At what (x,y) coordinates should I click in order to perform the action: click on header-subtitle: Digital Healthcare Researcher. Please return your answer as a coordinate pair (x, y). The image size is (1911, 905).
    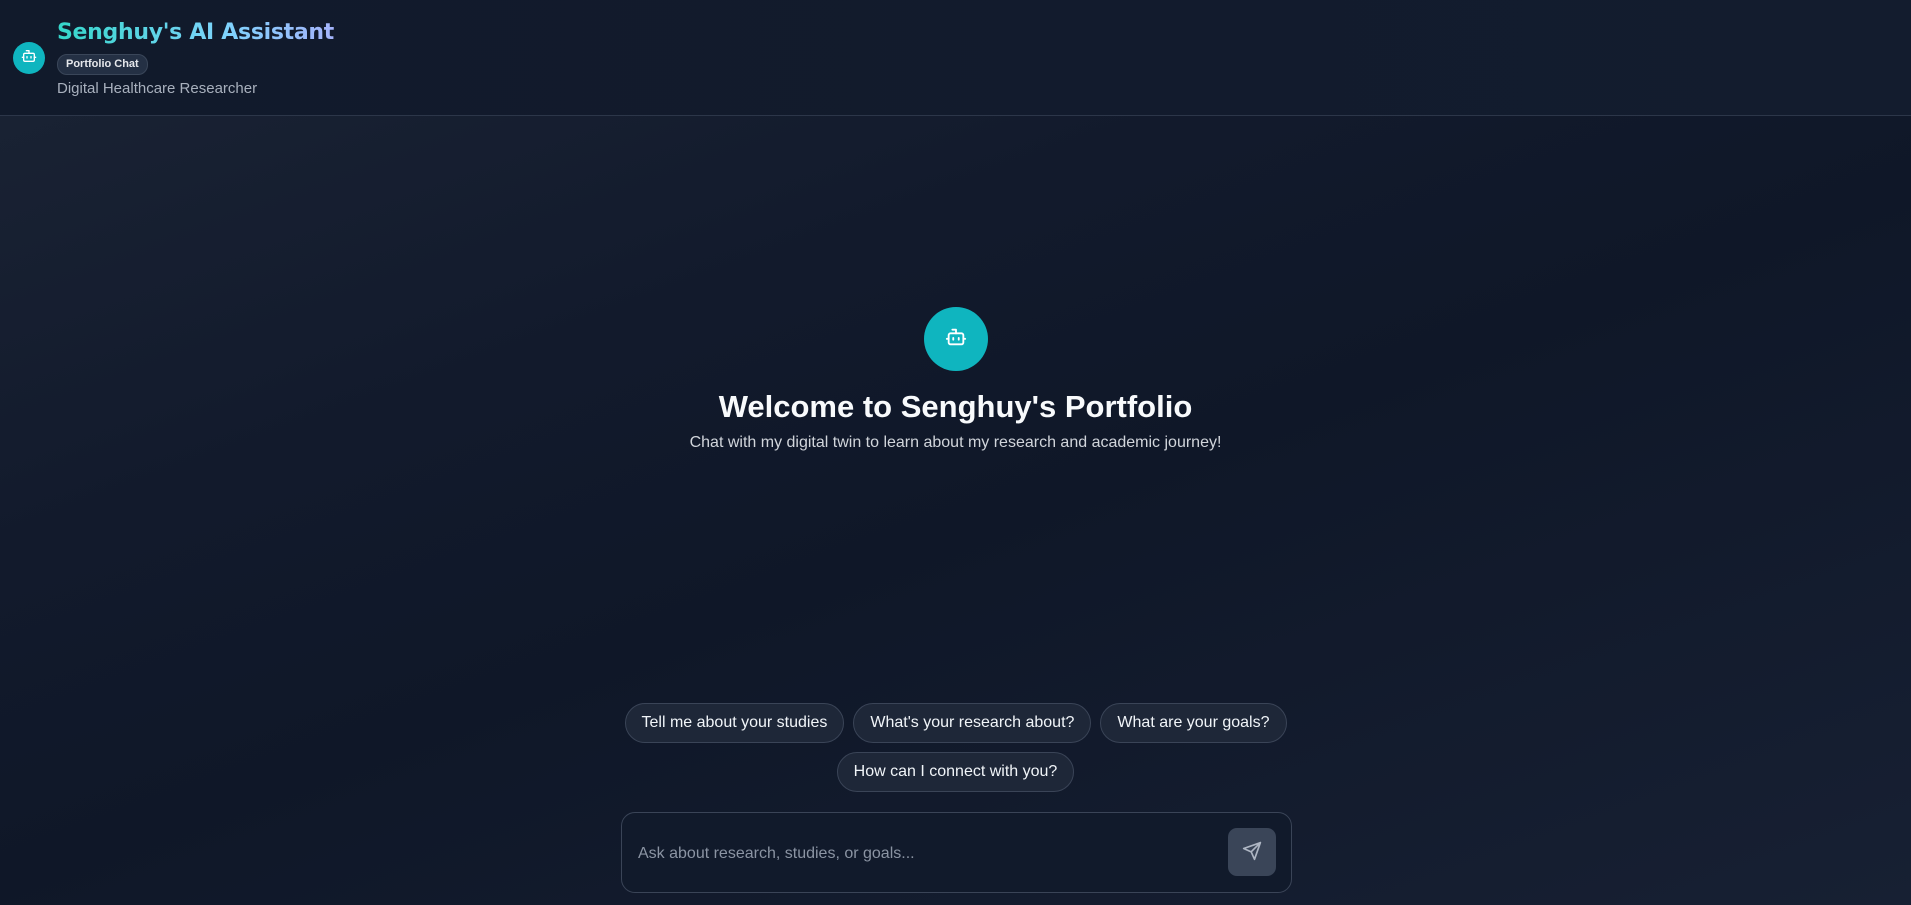
    Looking at the image, I should click on (157, 88).